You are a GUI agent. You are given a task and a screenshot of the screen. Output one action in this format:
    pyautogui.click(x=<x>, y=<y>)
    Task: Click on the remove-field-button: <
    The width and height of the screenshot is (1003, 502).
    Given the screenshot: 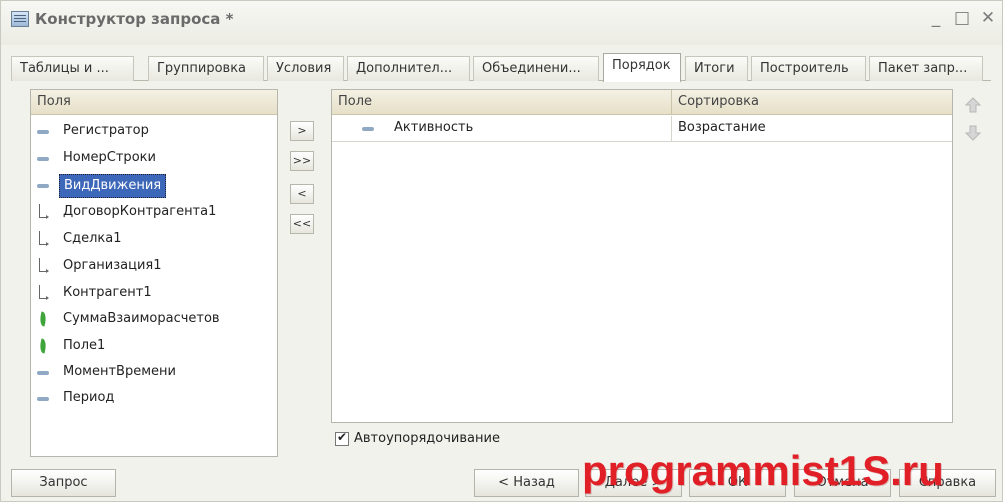 What is the action you would take?
    pyautogui.click(x=302, y=194)
    